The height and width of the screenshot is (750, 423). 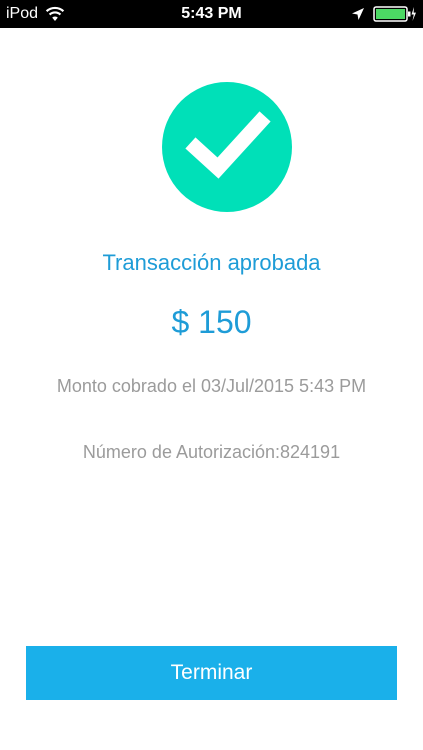 I want to click on finish-button: Terminar, so click(x=211, y=673).